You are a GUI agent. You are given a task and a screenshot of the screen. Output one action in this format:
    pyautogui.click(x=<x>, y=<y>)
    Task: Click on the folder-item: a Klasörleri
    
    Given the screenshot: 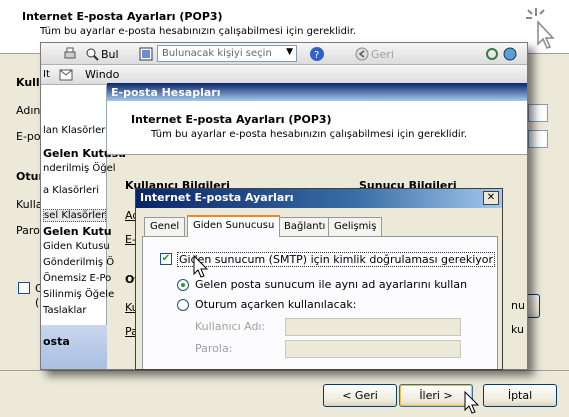 What is the action you would take?
    pyautogui.click(x=71, y=190)
    